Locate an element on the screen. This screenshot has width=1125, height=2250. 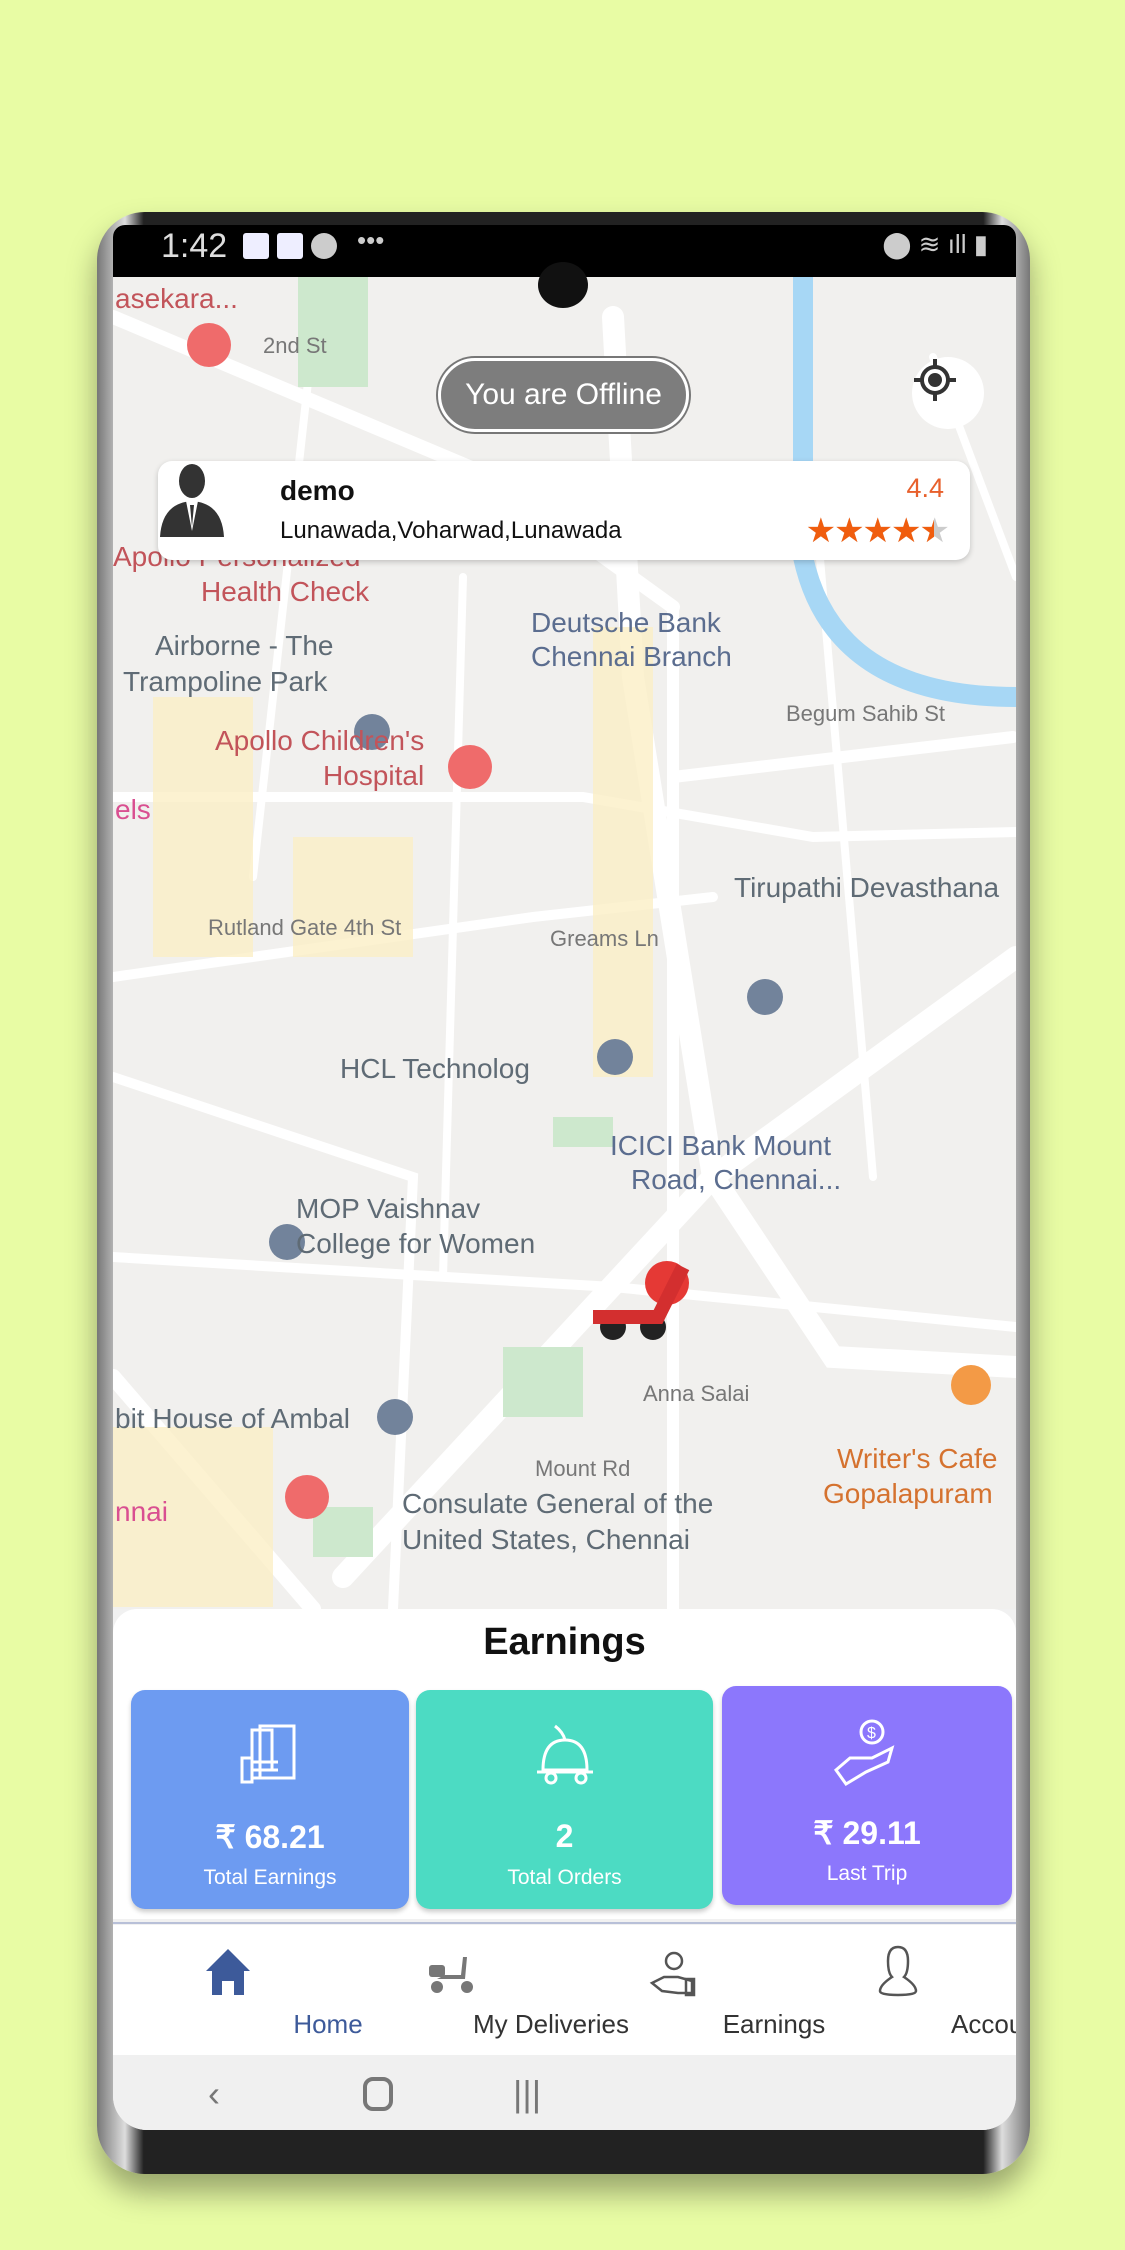
total-orders-value: 2 is located at coordinates (564, 1836).